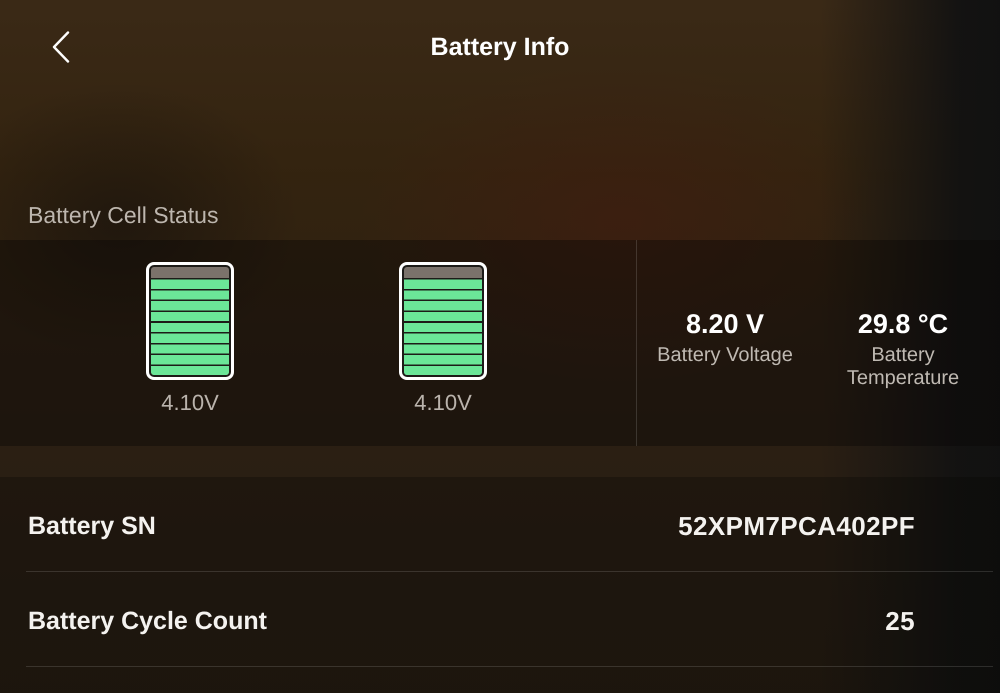 Image resolution: width=1000 pixels, height=693 pixels. Describe the element at coordinates (92, 526) in the screenshot. I see `detail-label: Battery SN` at that location.